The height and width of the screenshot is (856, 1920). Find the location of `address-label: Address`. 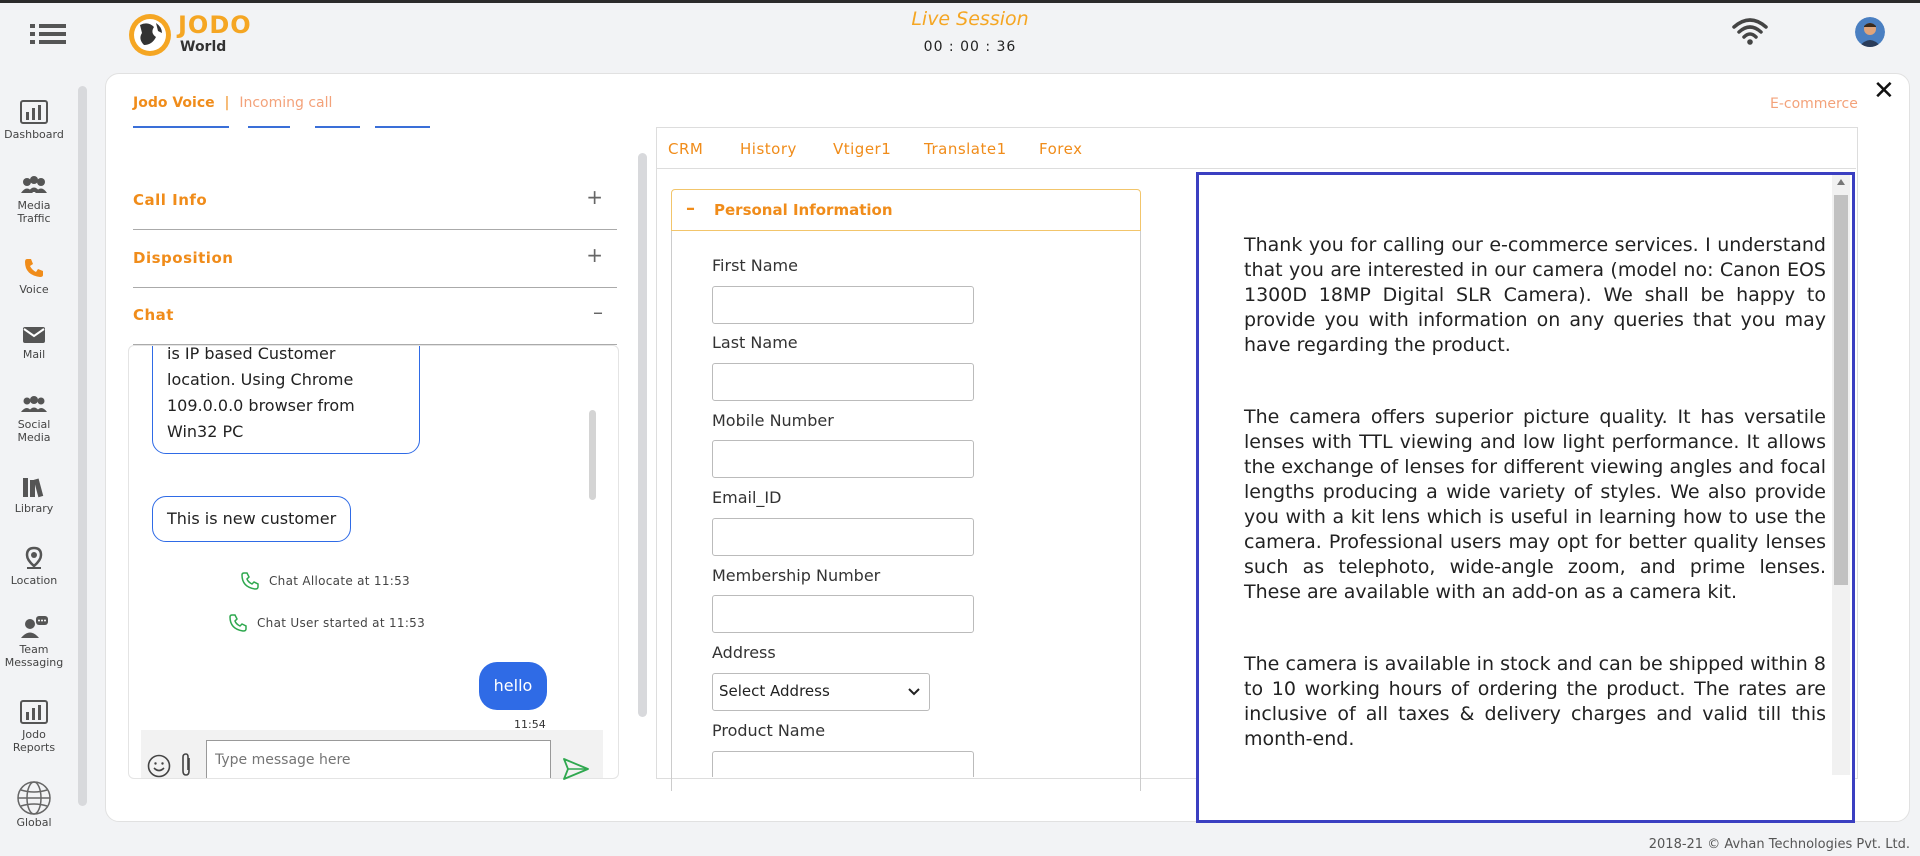

address-label: Address is located at coordinates (744, 652).